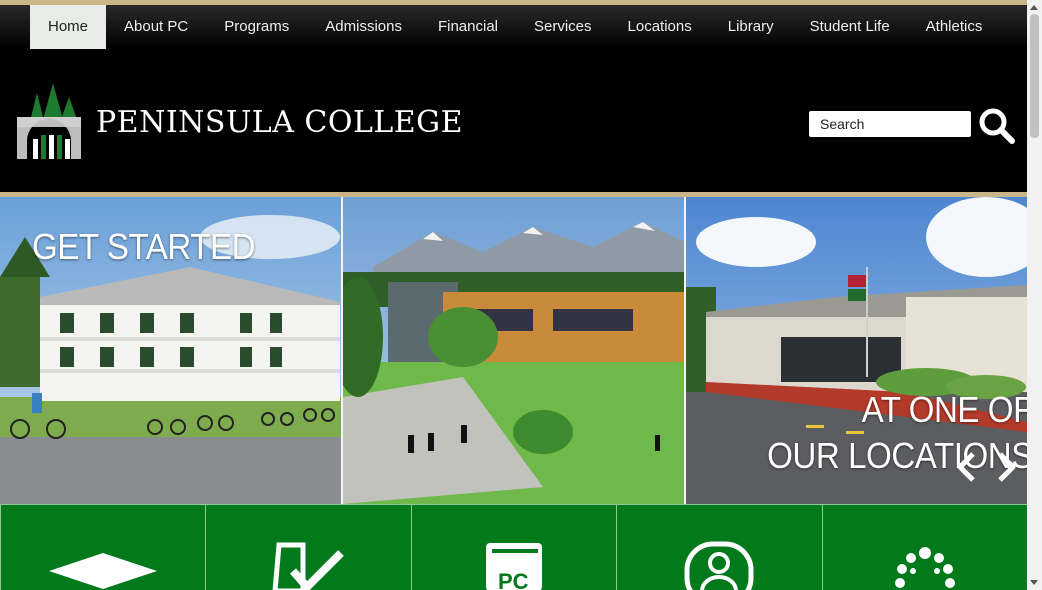  What do you see at coordinates (513, 579) in the screenshot?
I see `svg-text: PC` at bounding box center [513, 579].